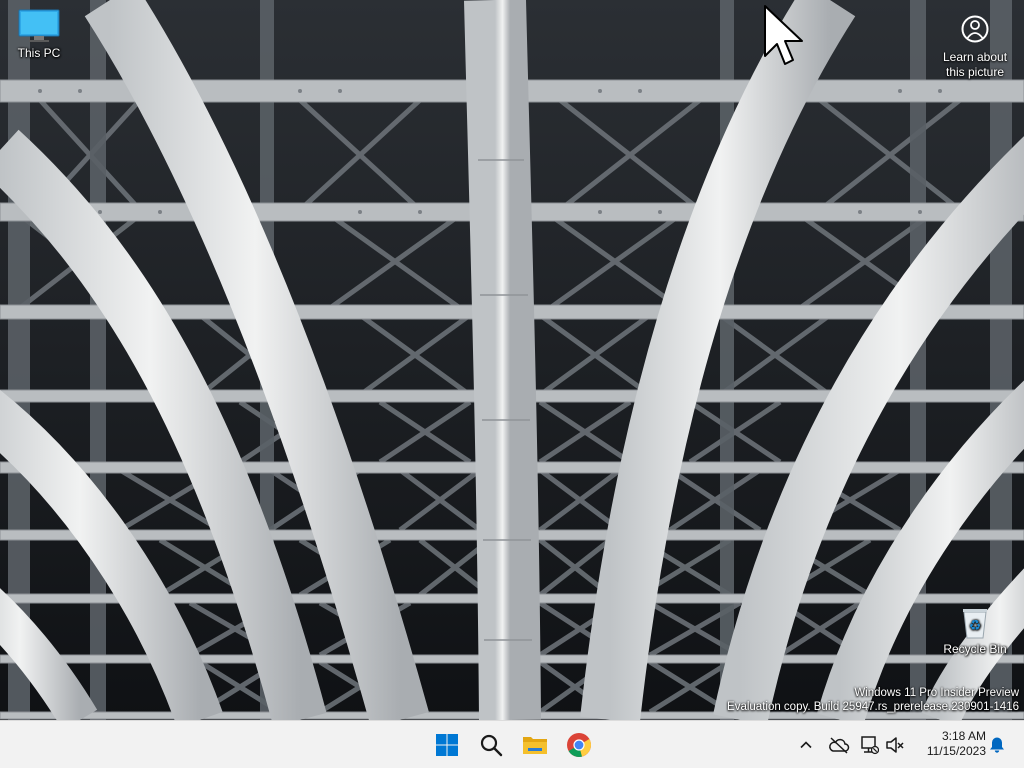 This screenshot has height=768, width=1024. What do you see at coordinates (39, 25) in the screenshot?
I see `computer-icon` at bounding box center [39, 25].